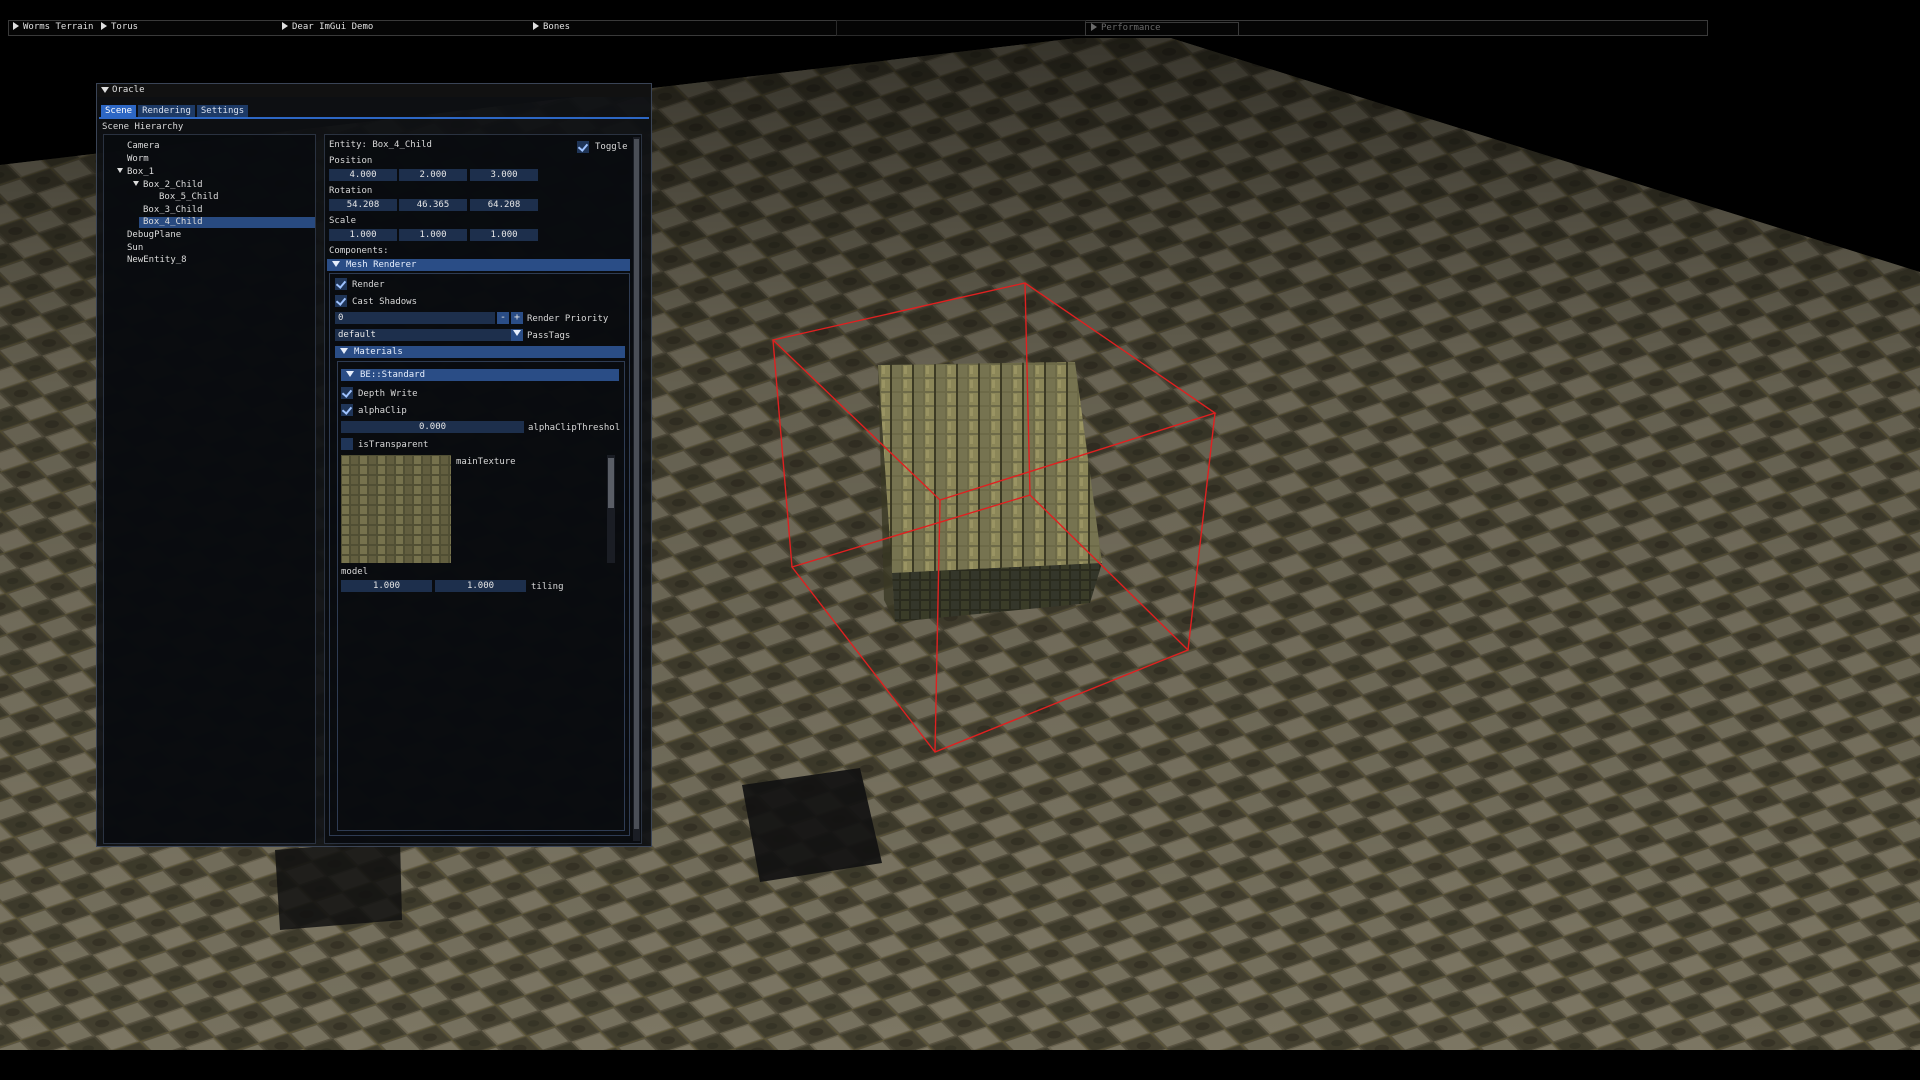 The image size is (1920, 1080). Describe the element at coordinates (433, 205) in the screenshot. I see `rotation-y-field: 46.365` at that location.